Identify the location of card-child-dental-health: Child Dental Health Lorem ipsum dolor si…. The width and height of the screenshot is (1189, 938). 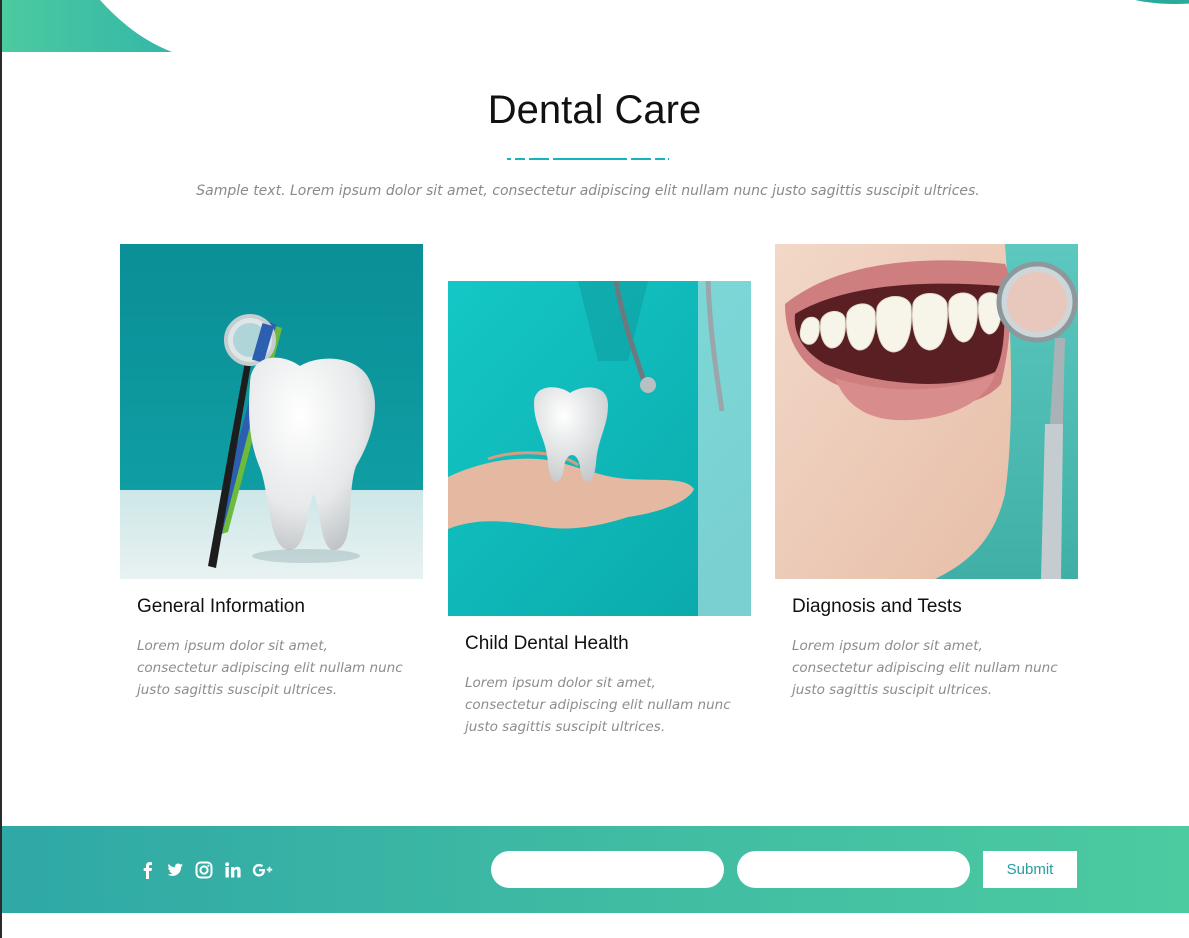
(599, 516).